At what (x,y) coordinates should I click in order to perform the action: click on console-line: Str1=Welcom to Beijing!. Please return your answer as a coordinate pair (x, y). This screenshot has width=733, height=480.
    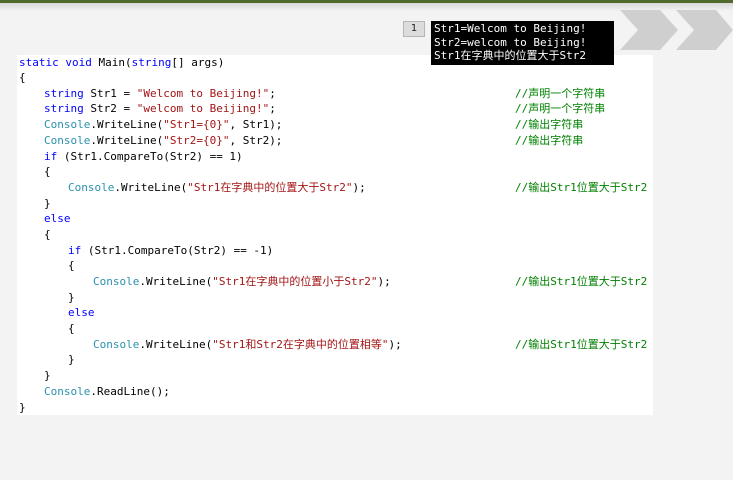
    Looking at the image, I should click on (510, 28).